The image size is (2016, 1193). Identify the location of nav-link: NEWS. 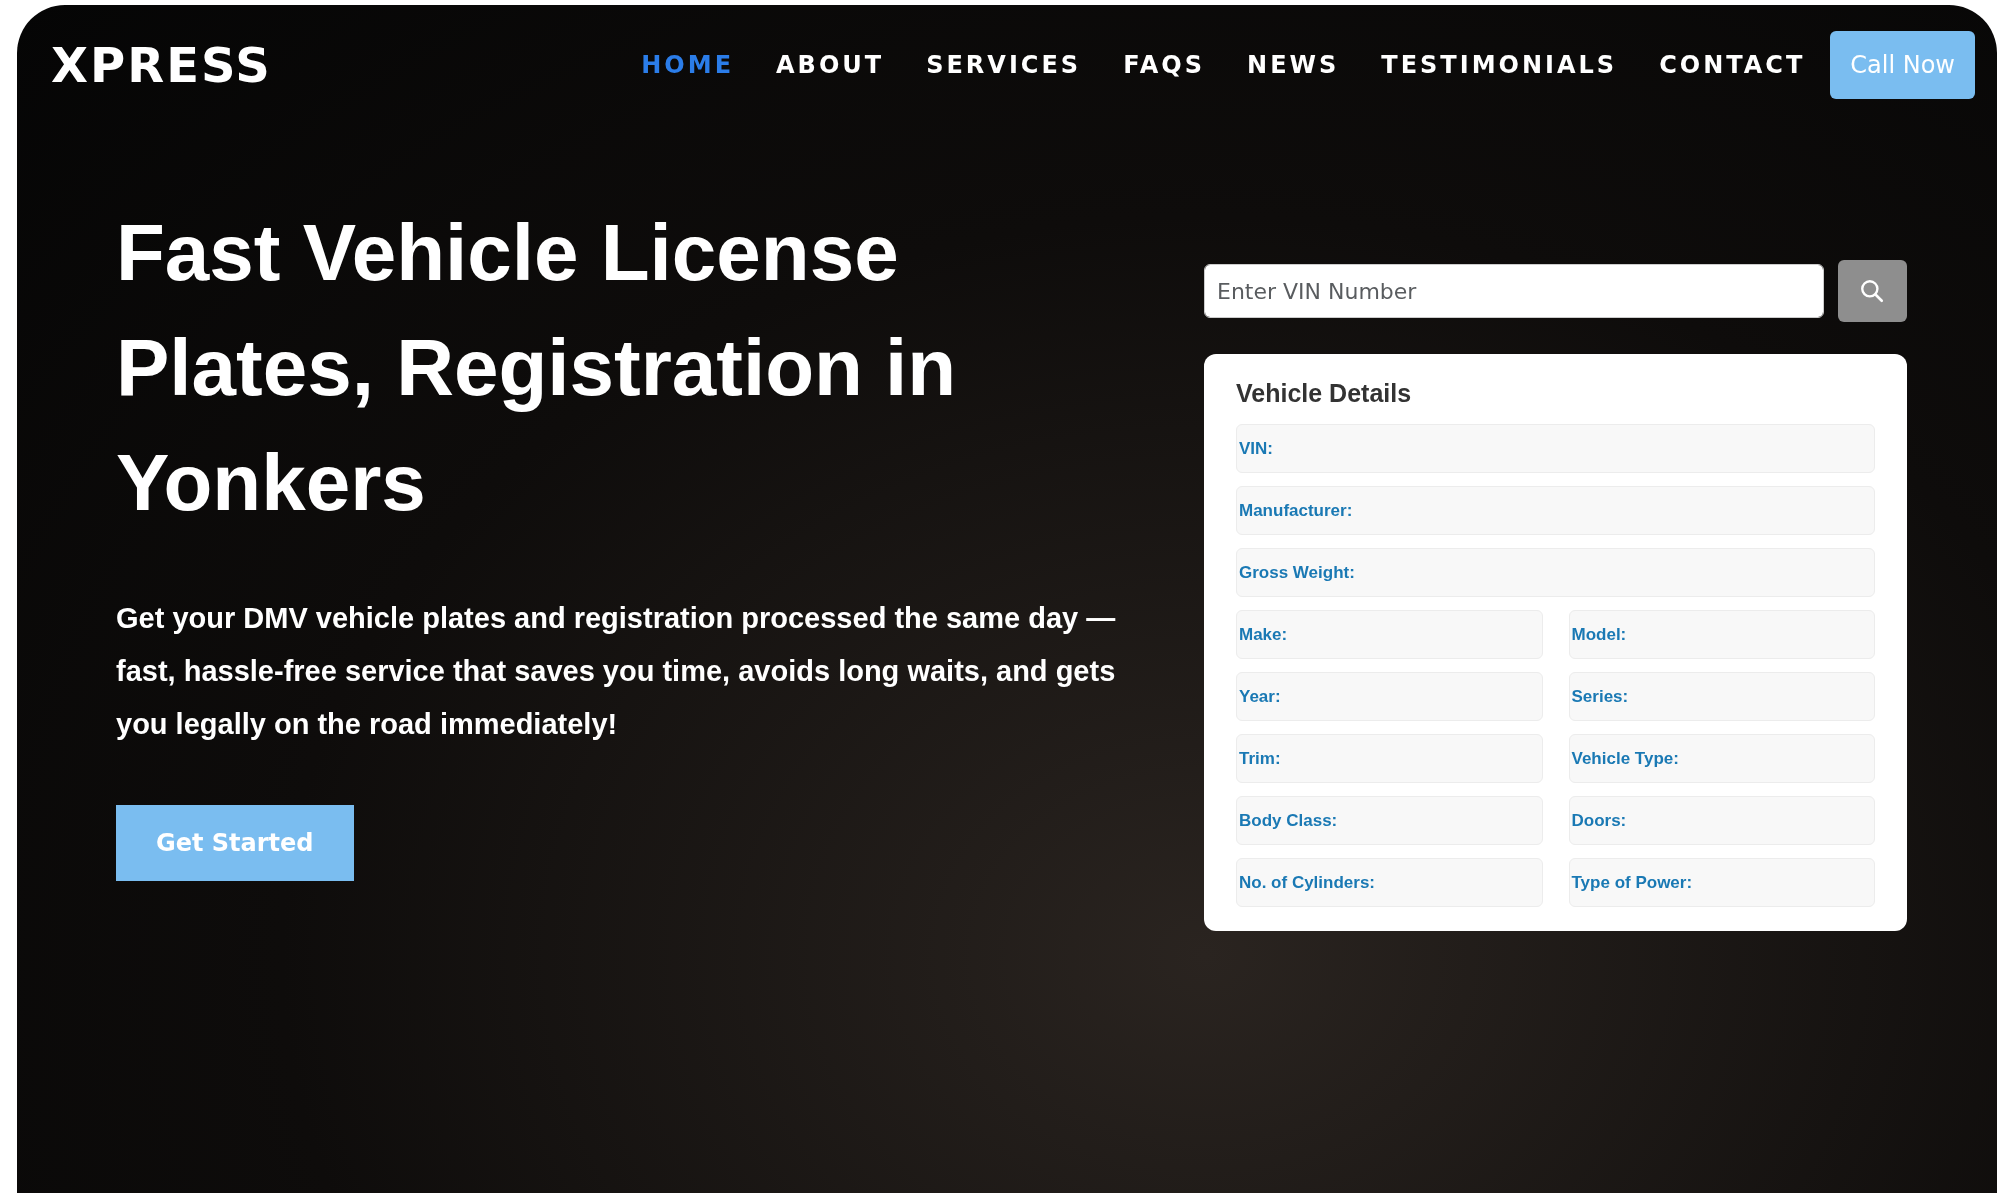
(1293, 65).